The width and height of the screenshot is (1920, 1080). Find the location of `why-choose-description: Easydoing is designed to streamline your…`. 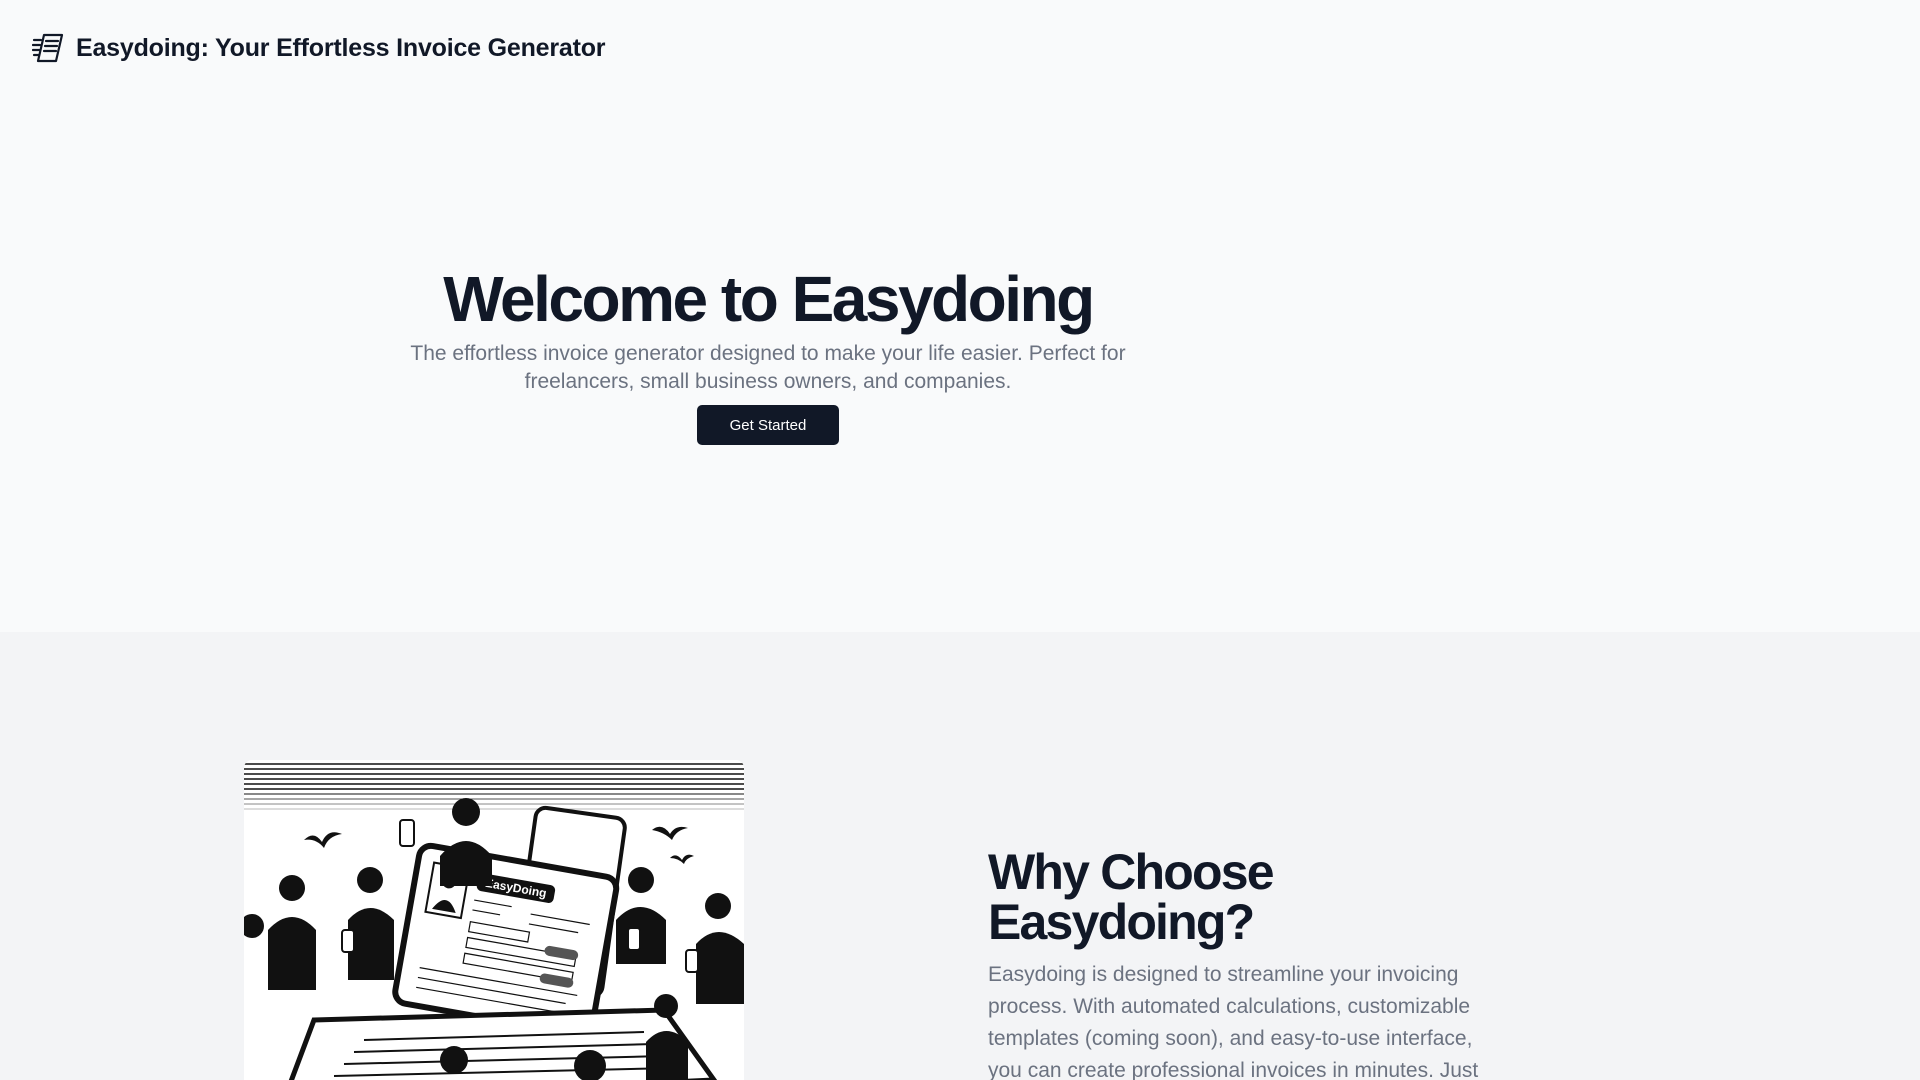

why-choose-description: Easydoing is designed to streamline your… is located at coordinates (1233, 1021).